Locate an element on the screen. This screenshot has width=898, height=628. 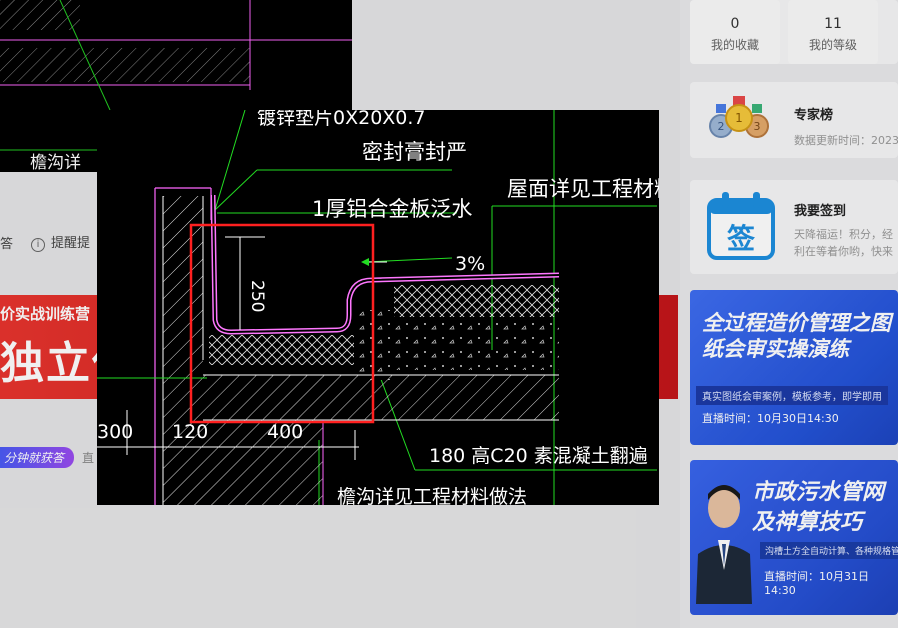
label-curb: 180 高C20 素混凝土翻遍 is located at coordinates (538, 456).